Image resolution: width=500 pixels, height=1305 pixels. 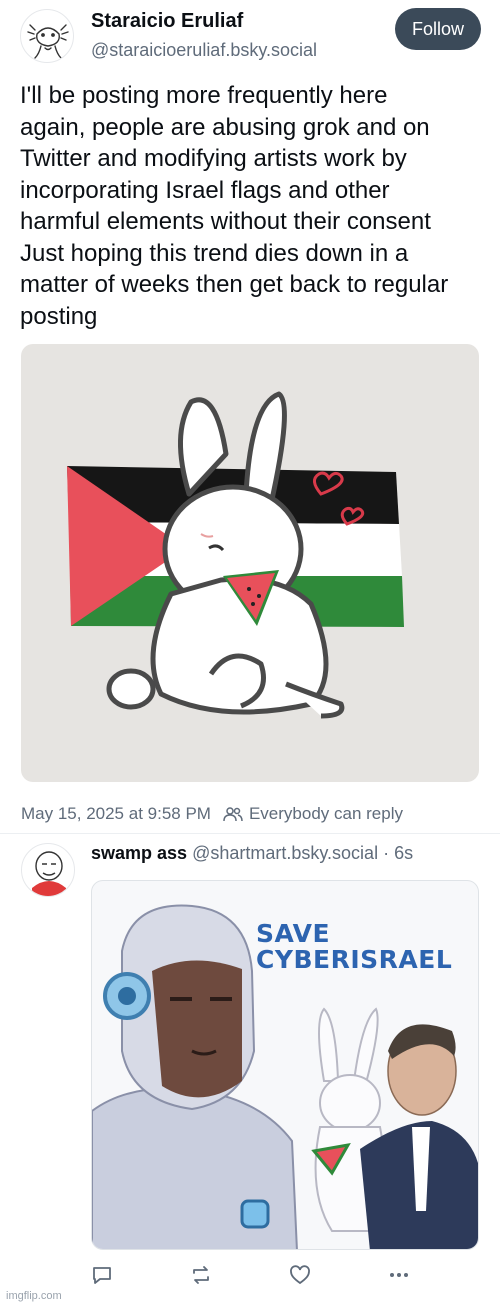 I want to click on reply-author-handle: @shartmart.bsky.social, so click(x=285, y=853).